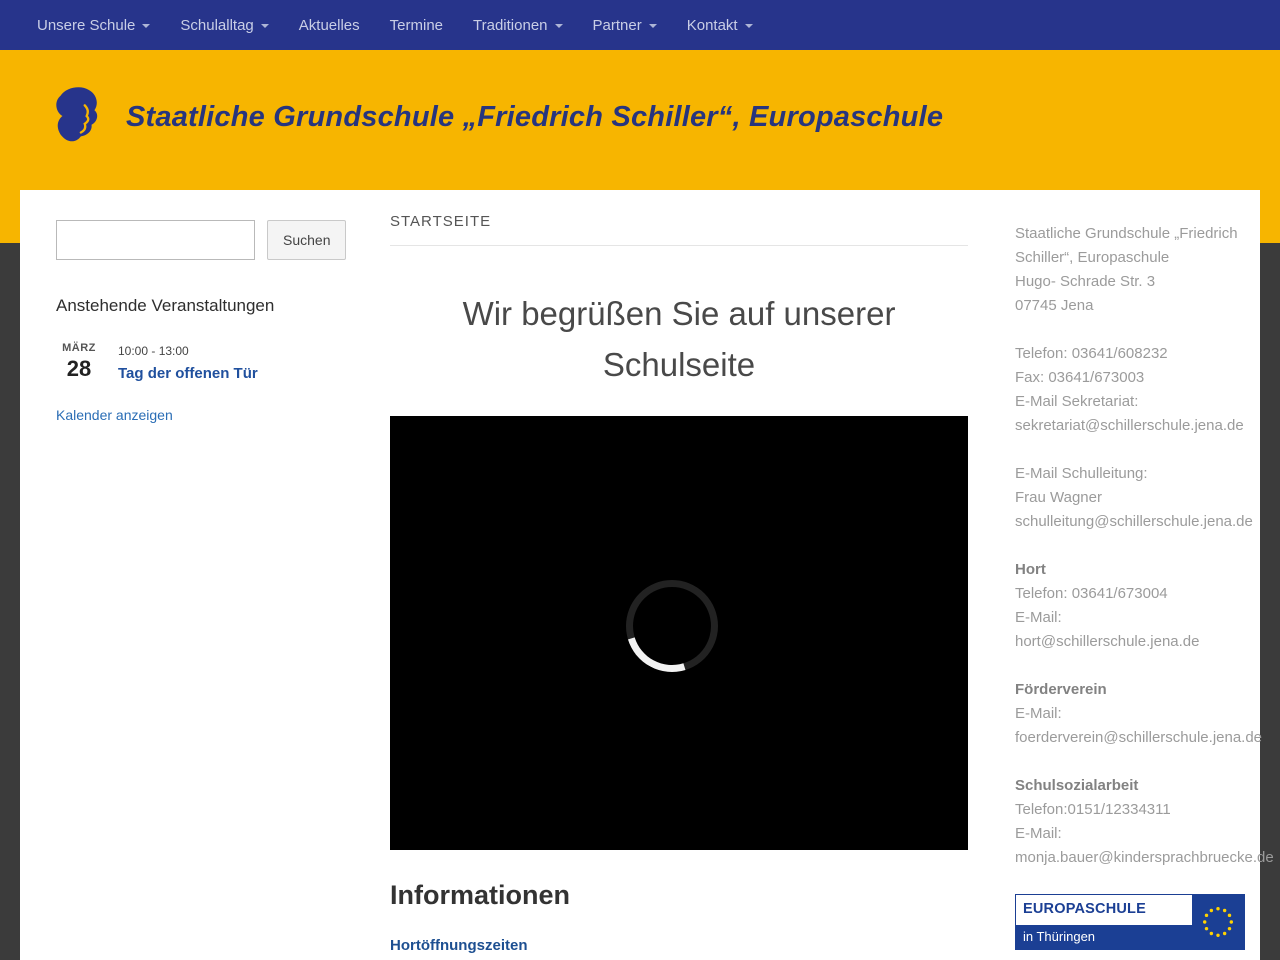 The image size is (1280, 960). I want to click on event-day: 28, so click(79, 368).